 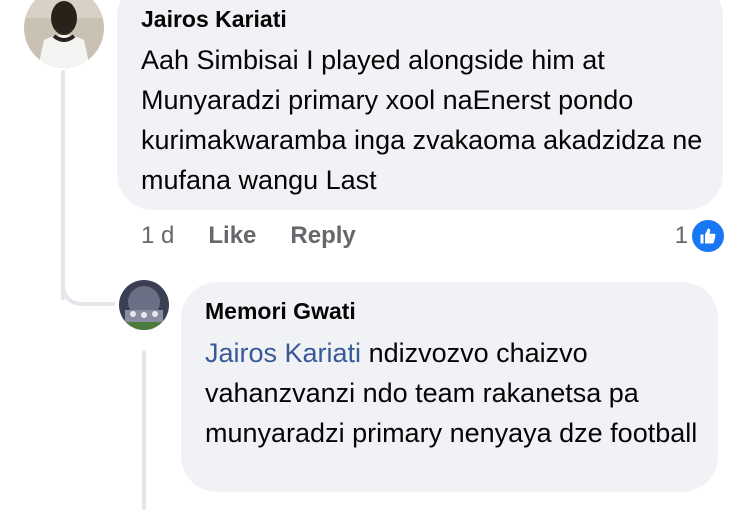 What do you see at coordinates (144, 430) in the screenshot?
I see `reply-thread-line` at bounding box center [144, 430].